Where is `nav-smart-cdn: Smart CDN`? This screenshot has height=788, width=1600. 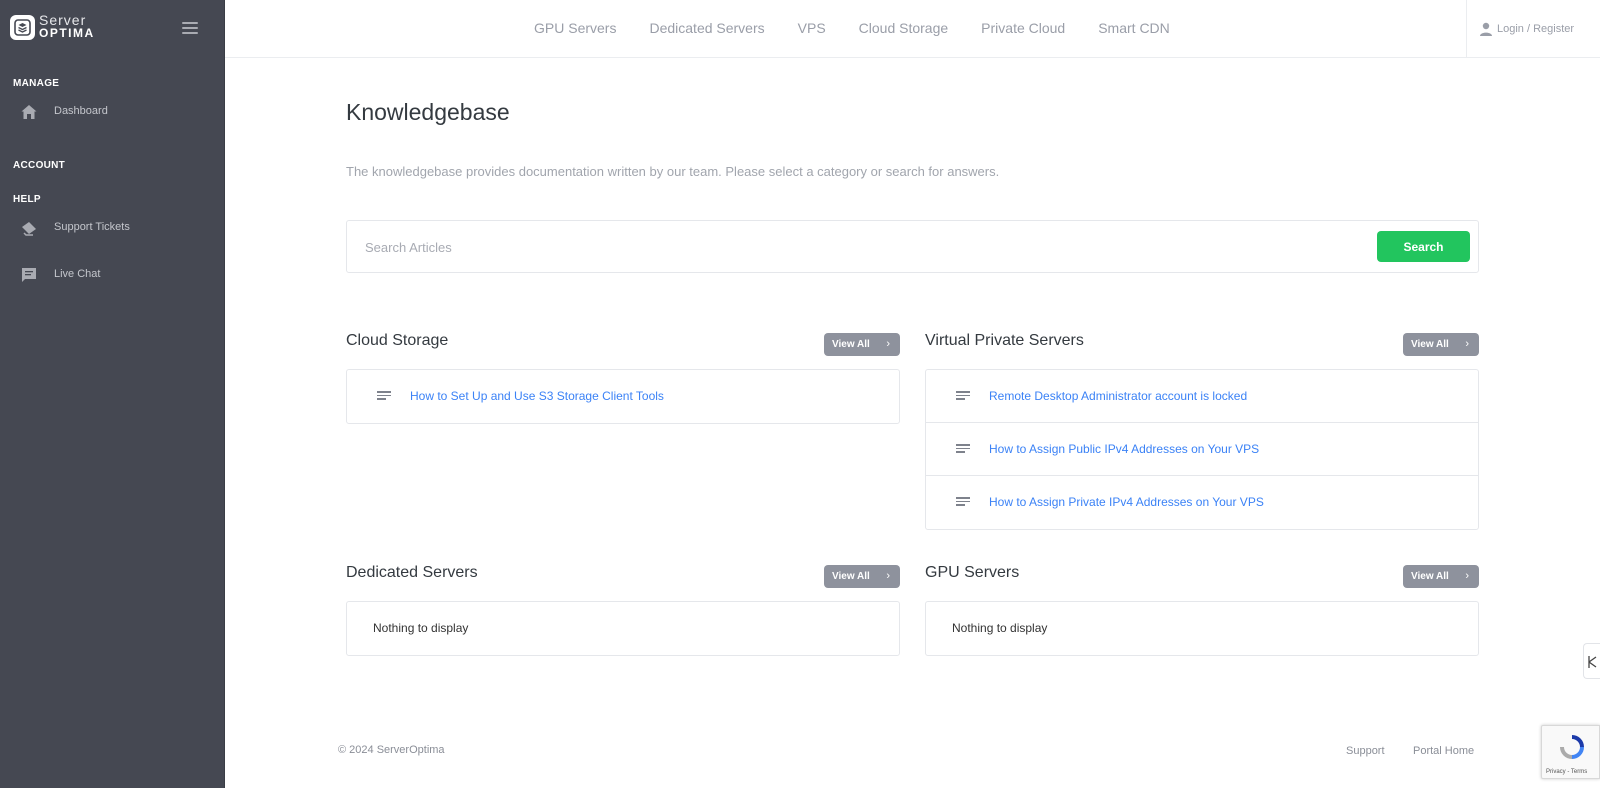
nav-smart-cdn: Smart CDN is located at coordinates (1134, 28).